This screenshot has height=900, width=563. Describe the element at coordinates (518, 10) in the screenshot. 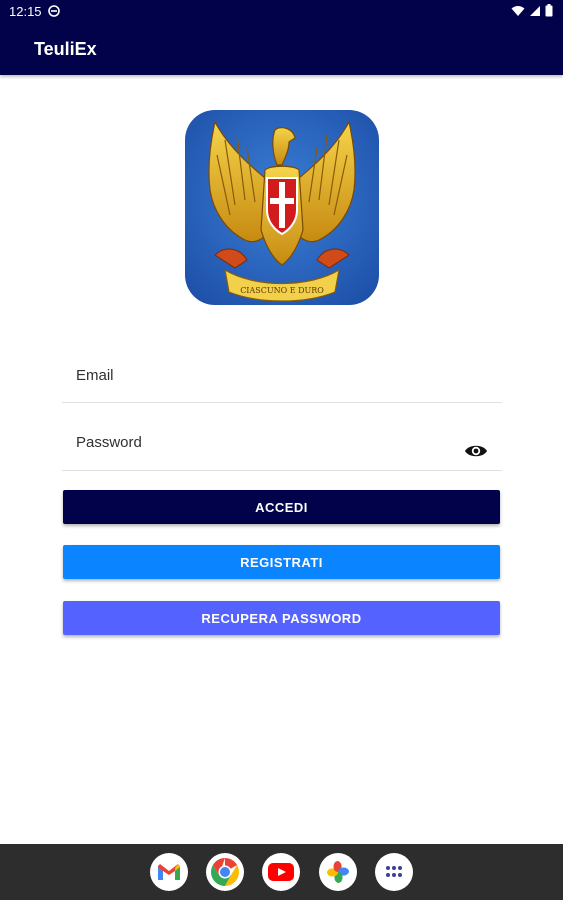

I see `wifi-icon` at that location.